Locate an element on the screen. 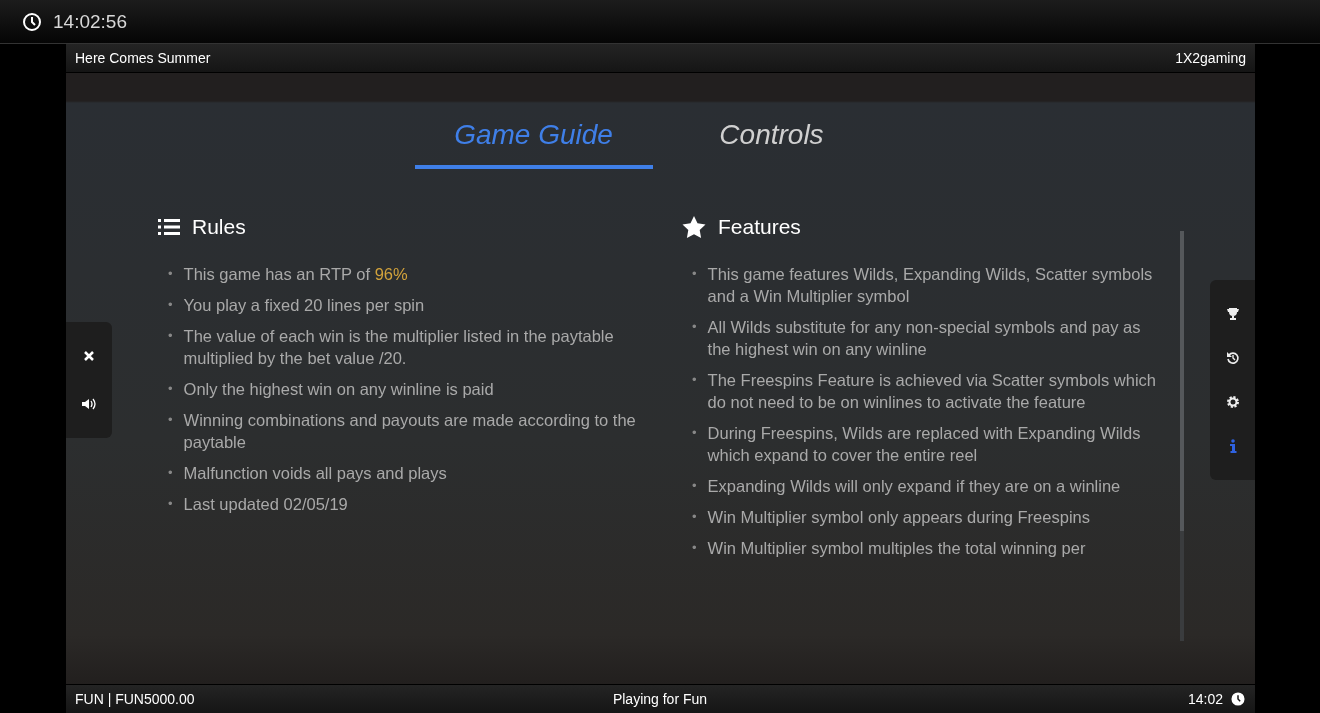  list-item: Expanding Wilds will only expand if they are on a winline is located at coordinates (914, 486).